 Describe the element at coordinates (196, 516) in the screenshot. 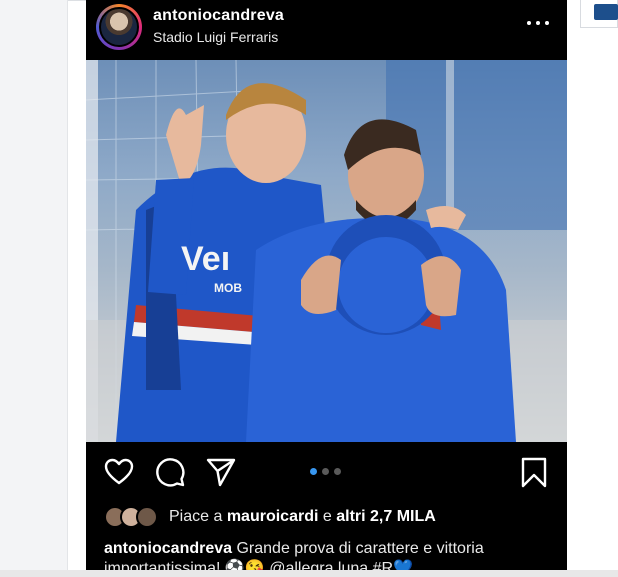

I see `likes-prefix: Piace a` at that location.